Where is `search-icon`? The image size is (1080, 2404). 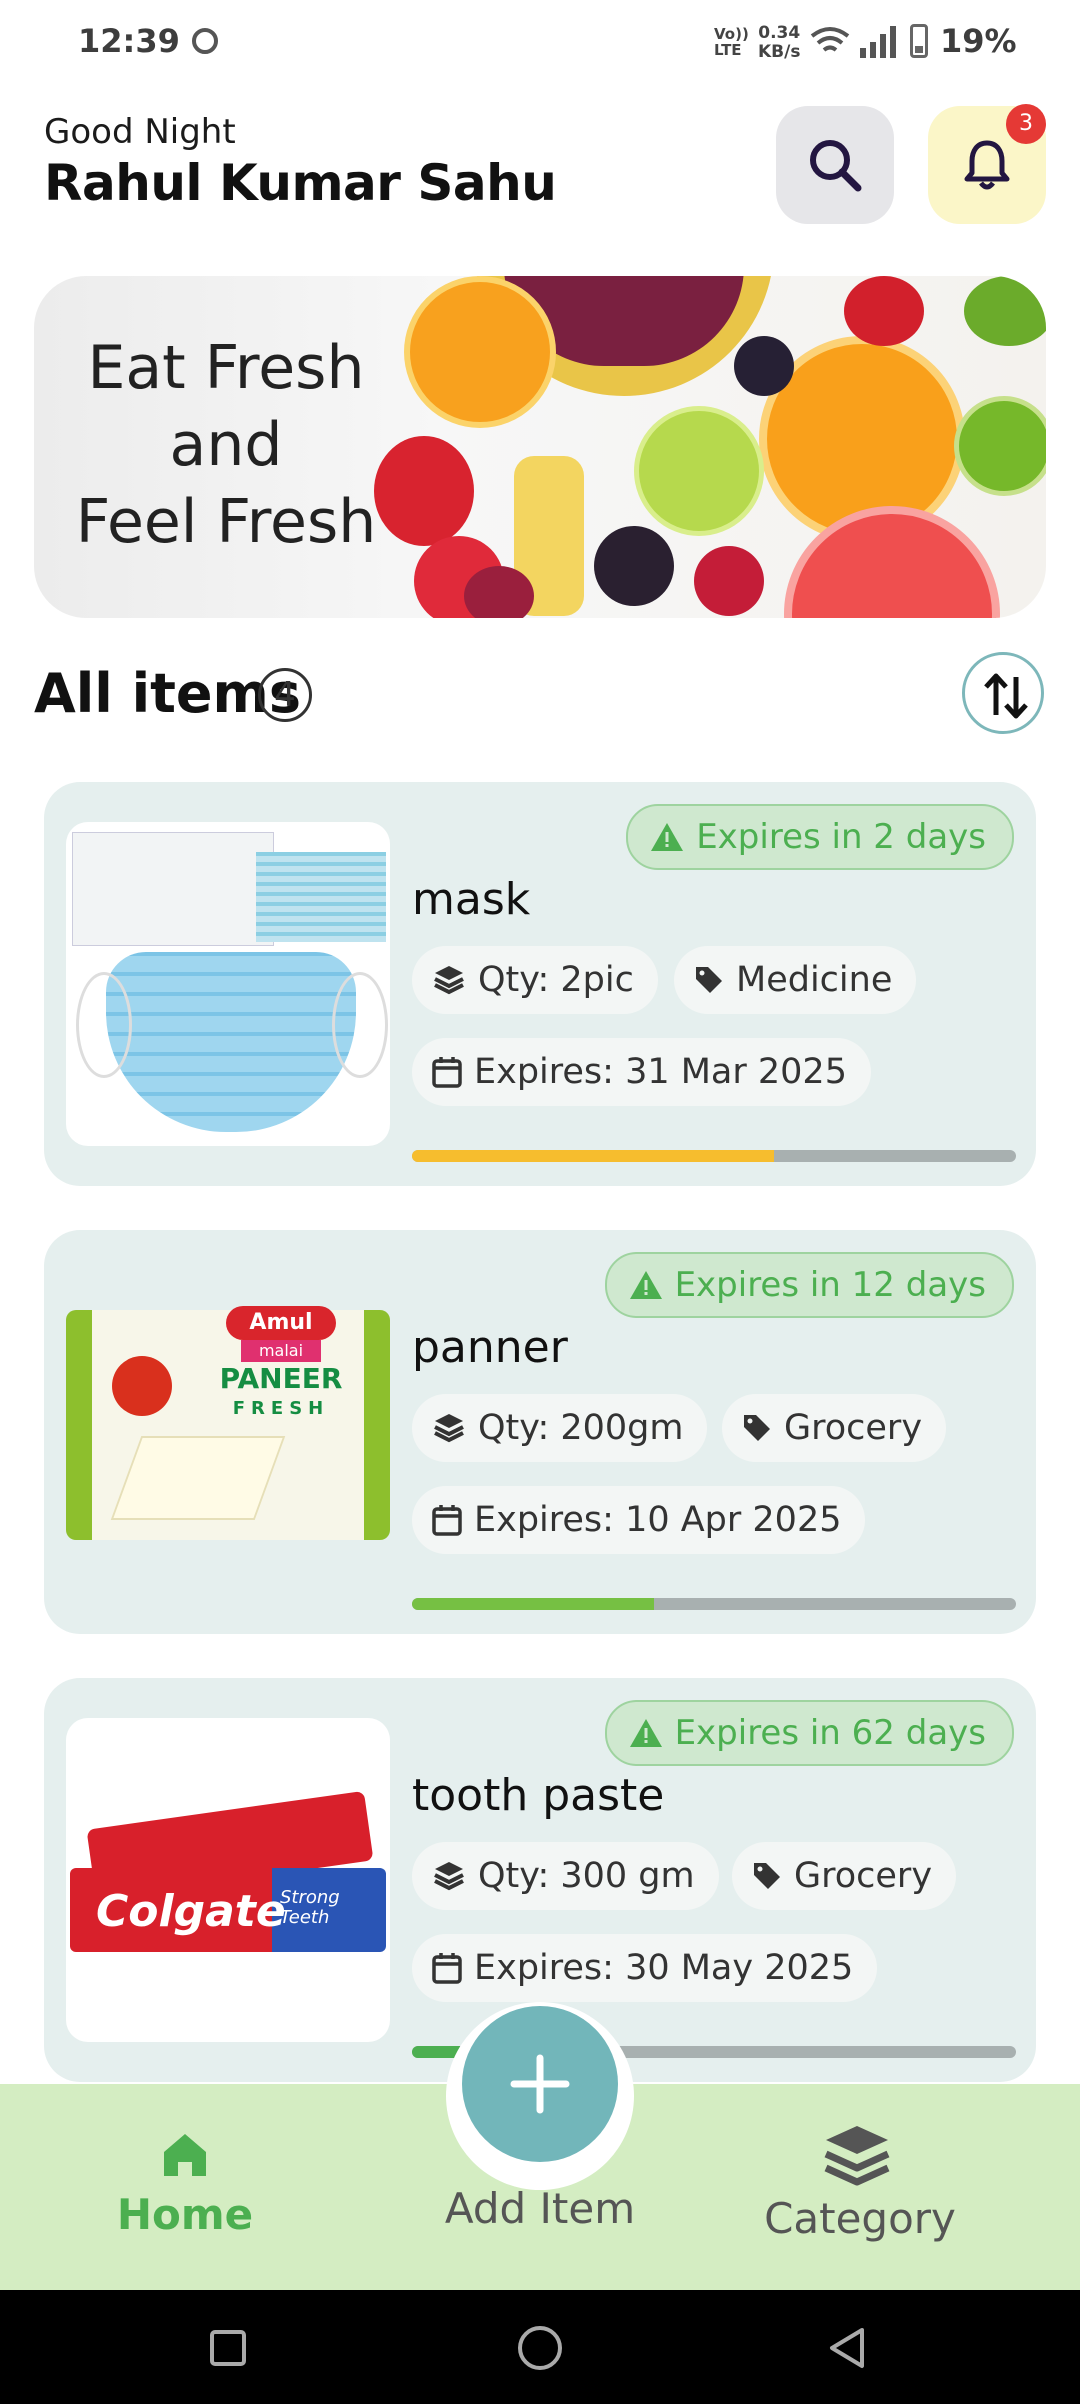
search-icon is located at coordinates (836, 166).